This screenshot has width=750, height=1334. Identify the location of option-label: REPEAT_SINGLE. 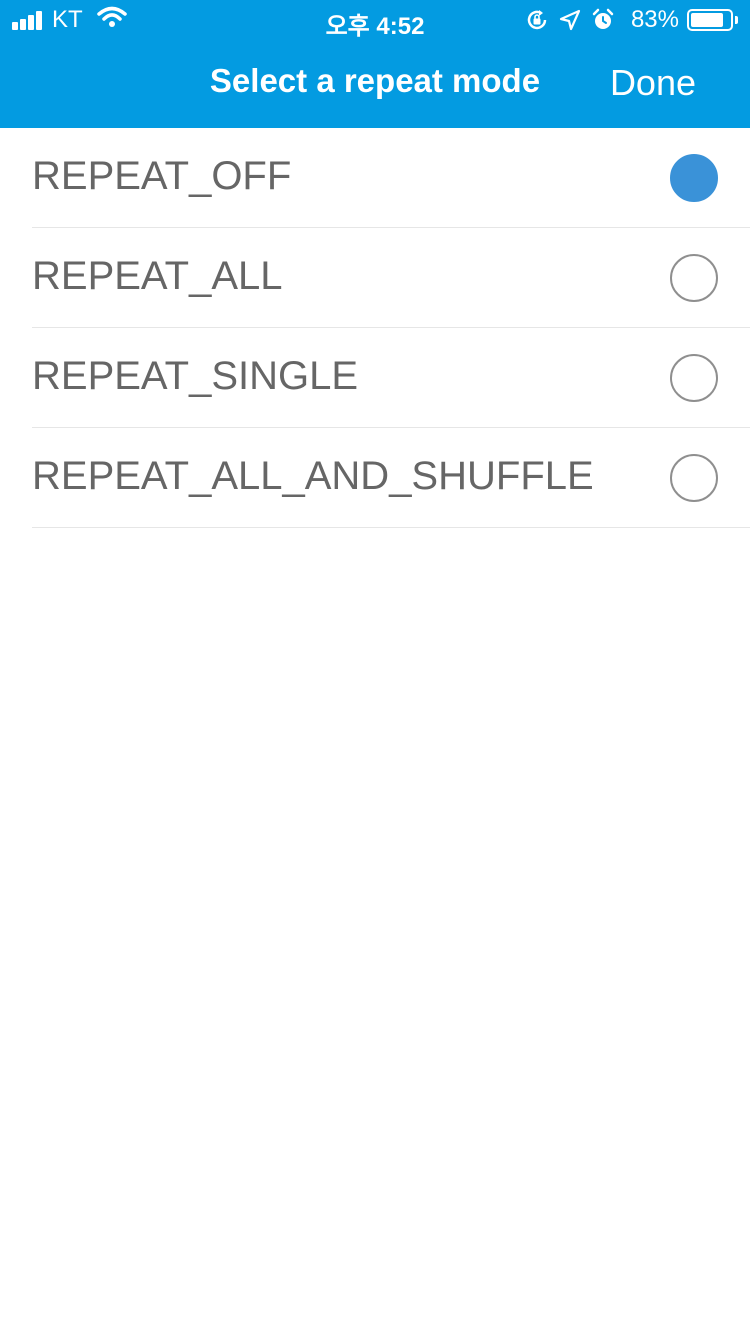
(195, 376).